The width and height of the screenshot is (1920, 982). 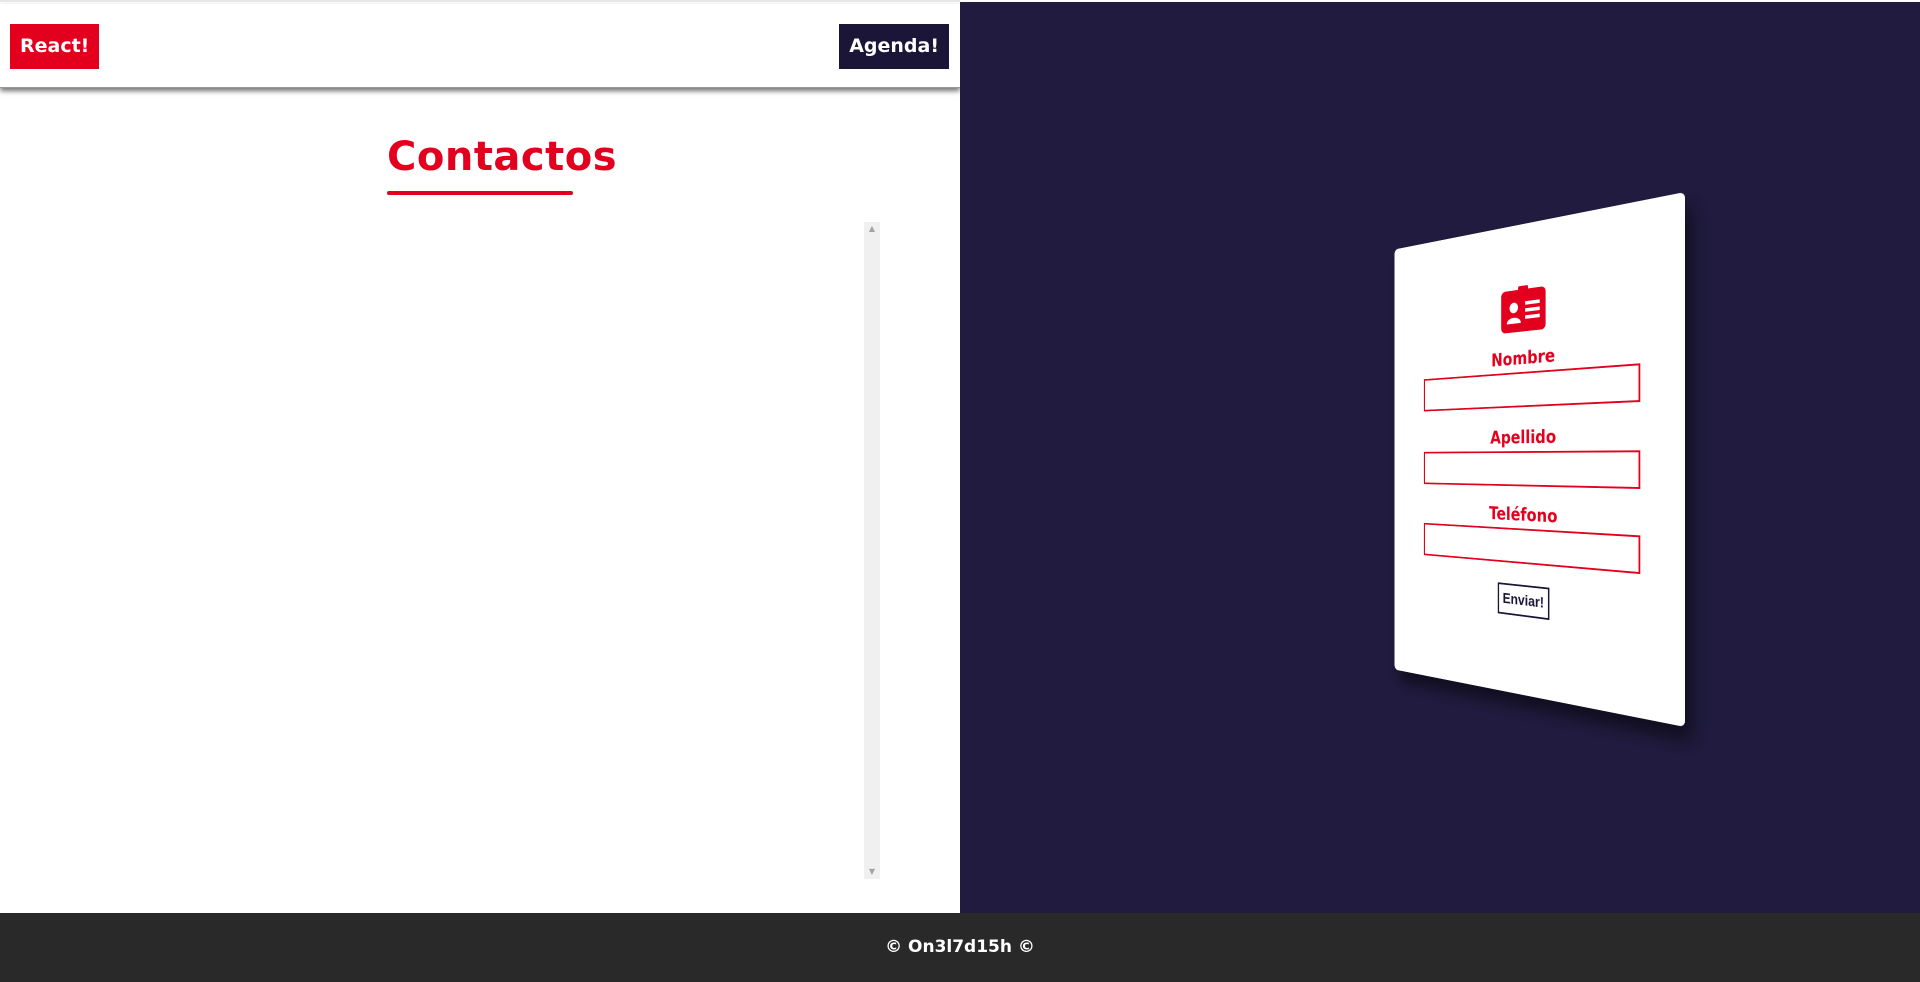 What do you see at coordinates (480, 46) in the screenshot?
I see `navbar: React! Agenda!` at bounding box center [480, 46].